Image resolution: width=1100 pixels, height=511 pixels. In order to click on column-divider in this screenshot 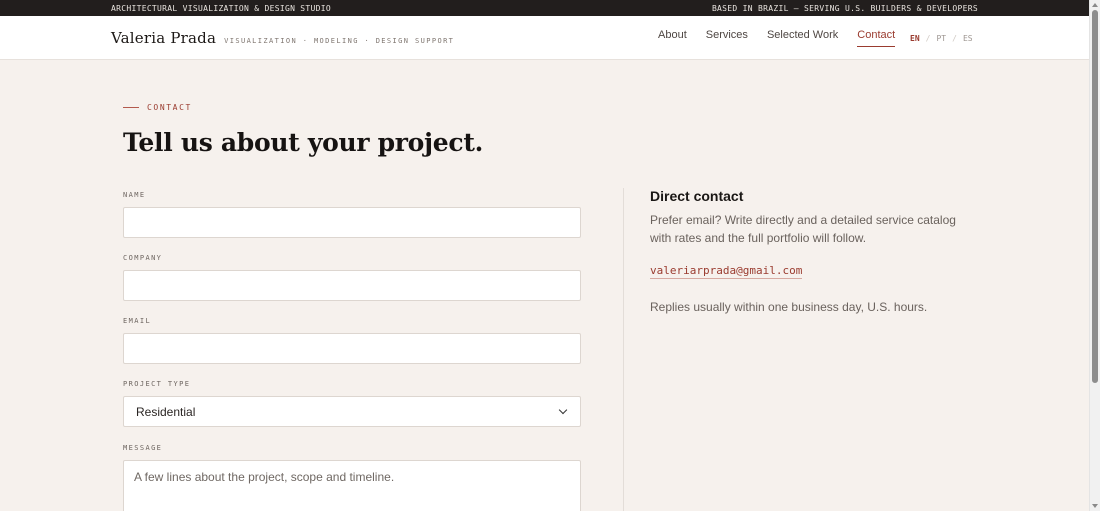, I will do `click(623, 349)`.